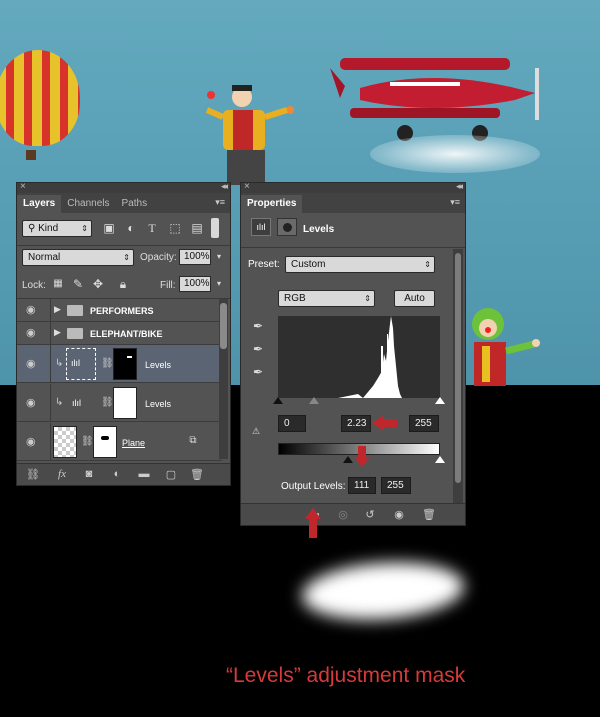  I want to click on adjustment-icon: ◐, so click(117, 474).